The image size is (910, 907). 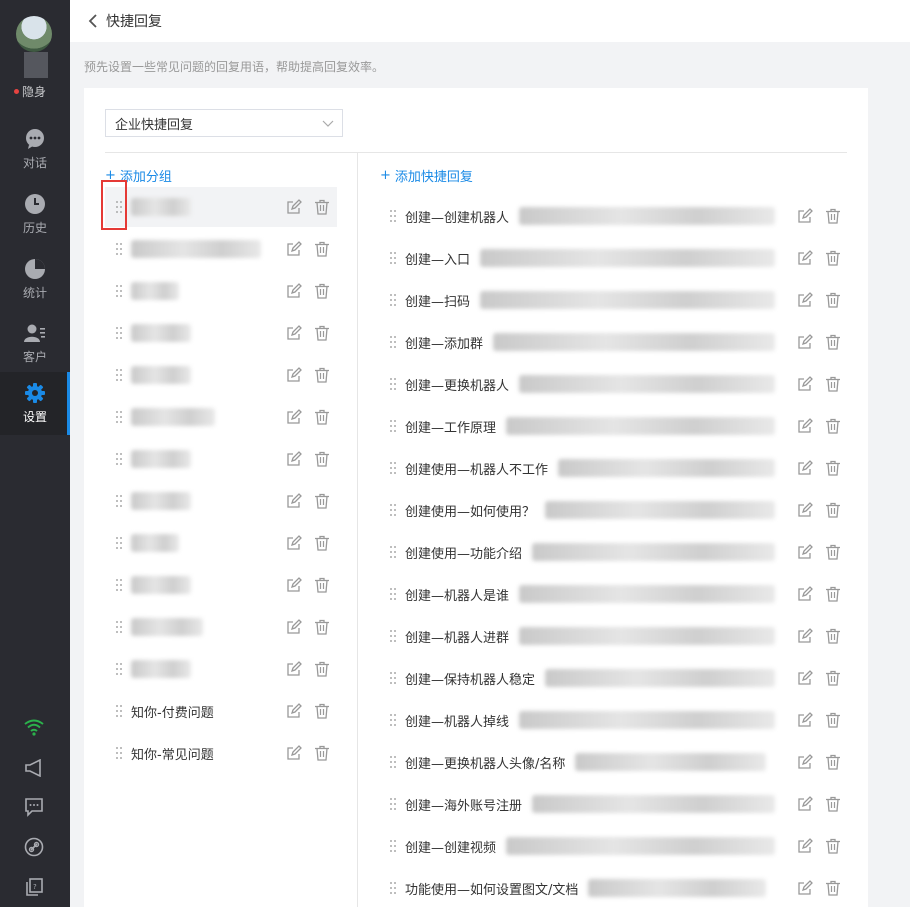 I want to click on reply-row: 创建—扫码, so click(x=613, y=300).